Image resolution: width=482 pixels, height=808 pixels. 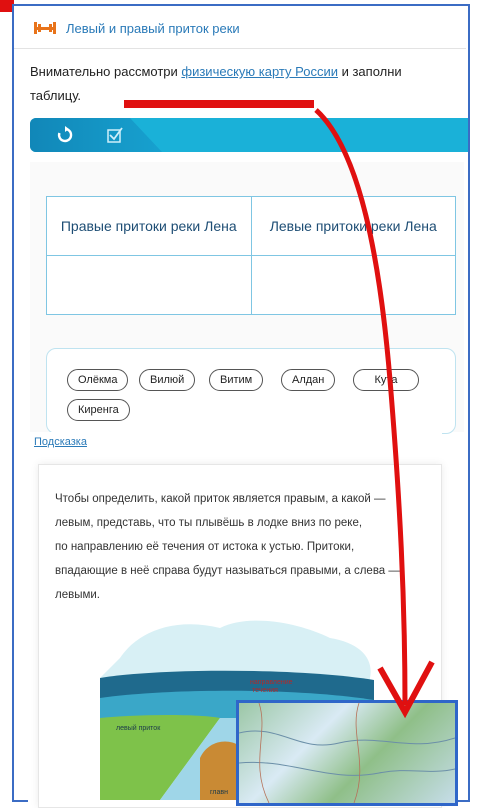 I want to click on exercise-title: Левый и правый приток реки, so click(x=153, y=28).